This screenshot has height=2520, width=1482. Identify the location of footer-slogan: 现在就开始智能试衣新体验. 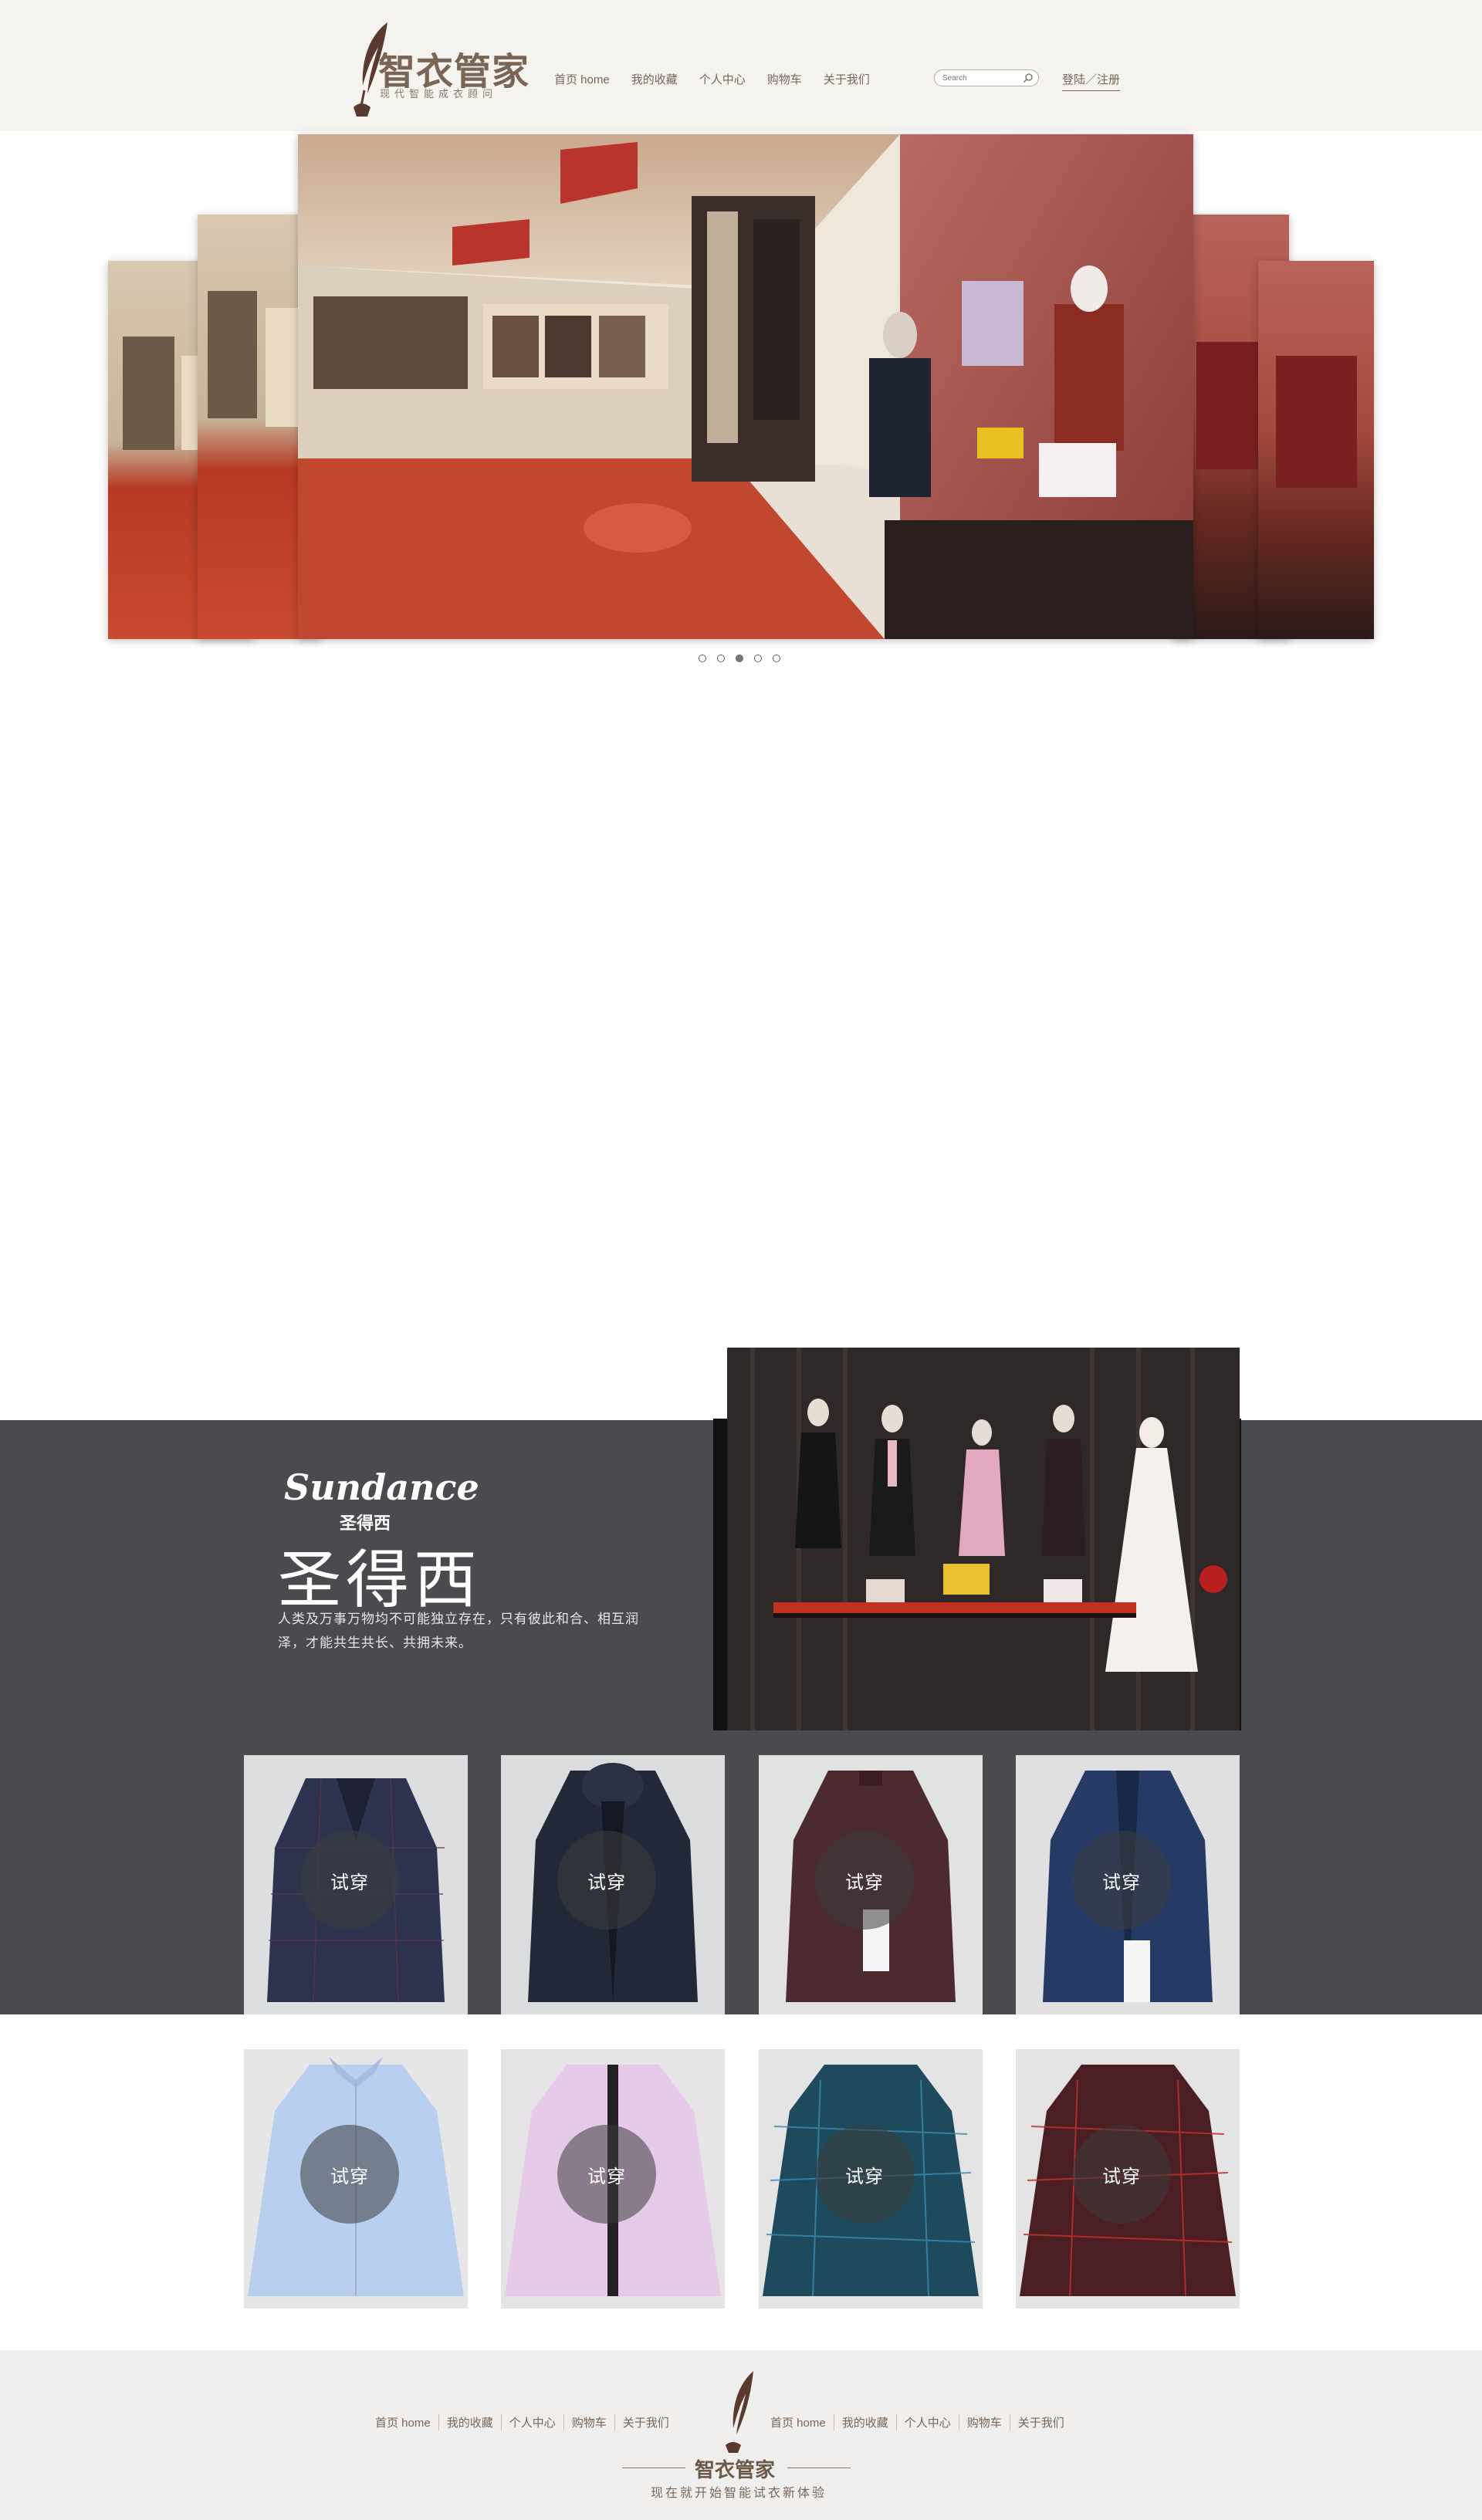
(739, 2493).